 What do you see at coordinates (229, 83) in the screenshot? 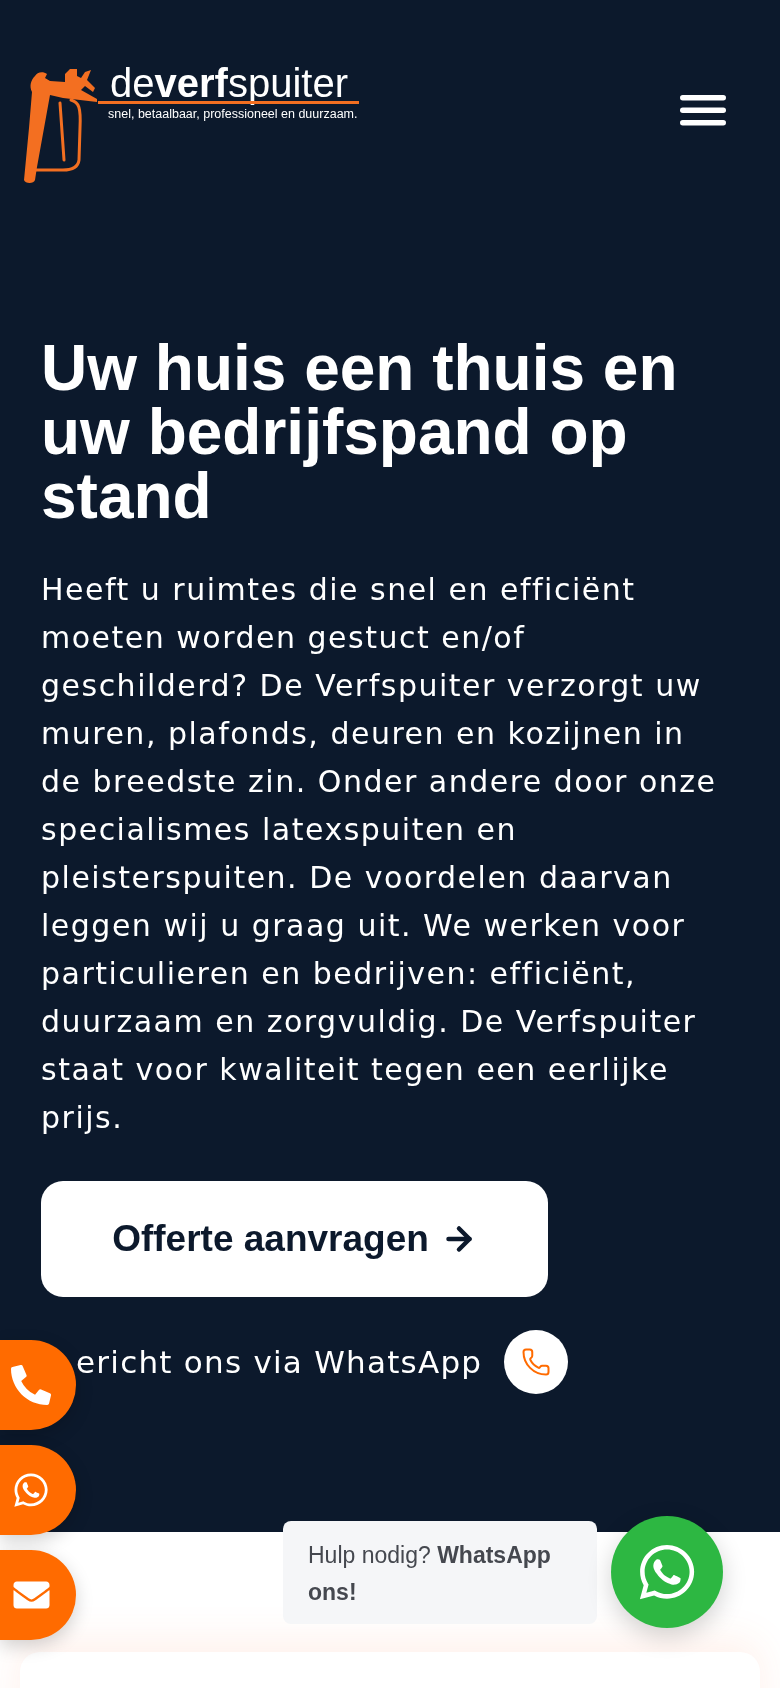
I see `logo-wordmark: deverfspuiter` at bounding box center [229, 83].